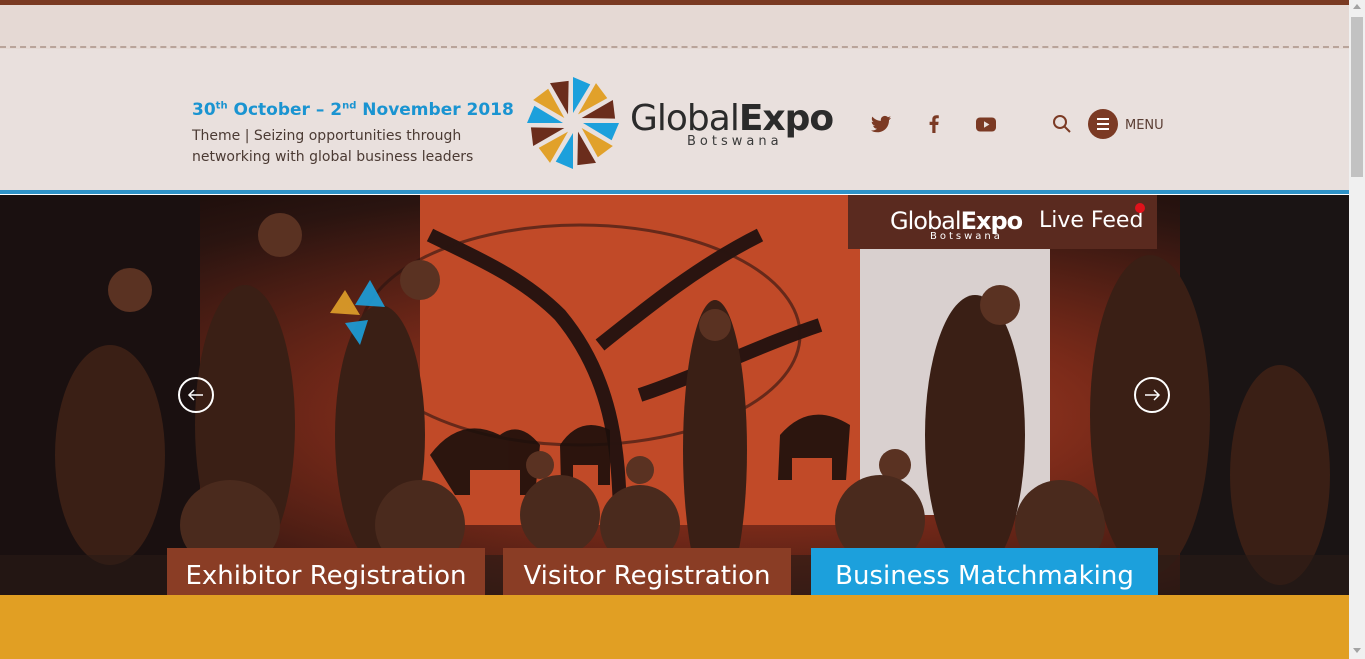 Image resolution: width=1365 pixels, height=659 pixels. I want to click on twitter-icon, so click(881, 124).